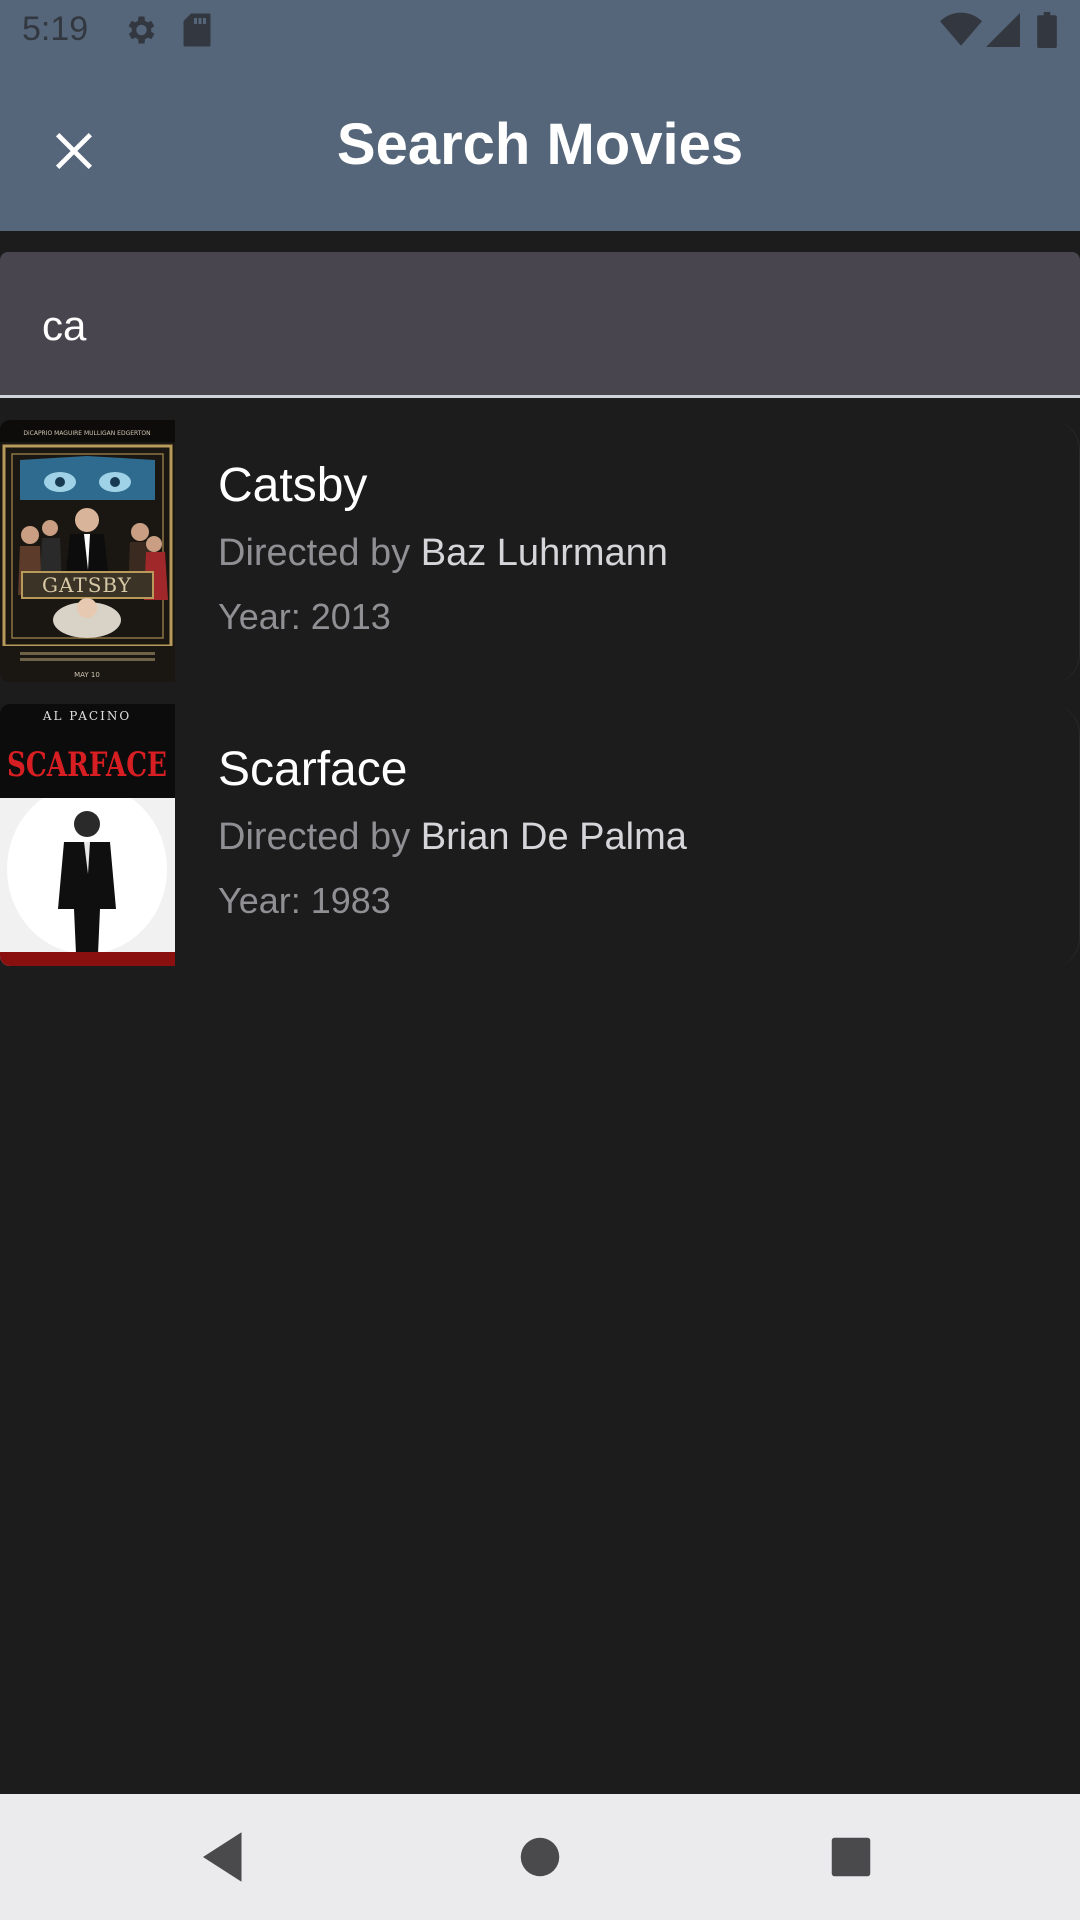 This screenshot has width=1080, height=1920. I want to click on movie-year: Year: 2013, so click(304, 616).